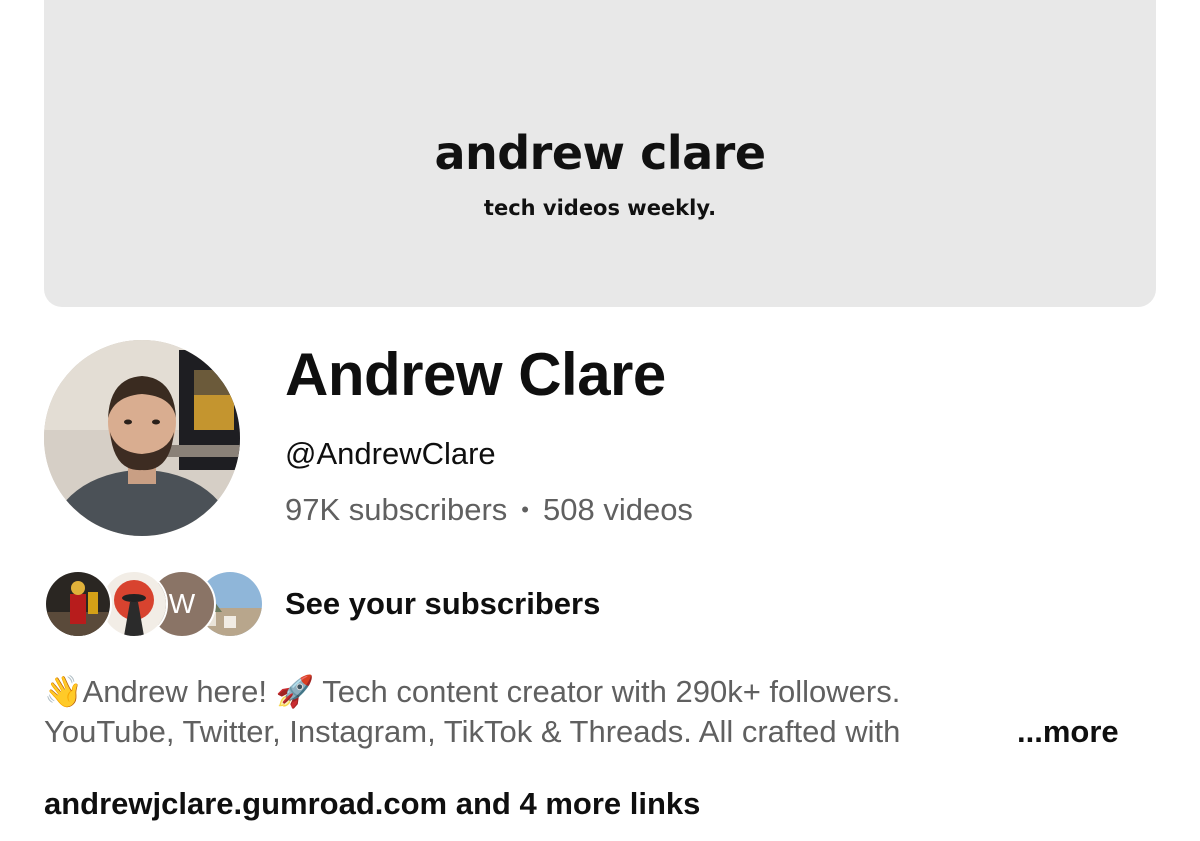  I want to click on video-count: 508 videos, so click(617, 509).